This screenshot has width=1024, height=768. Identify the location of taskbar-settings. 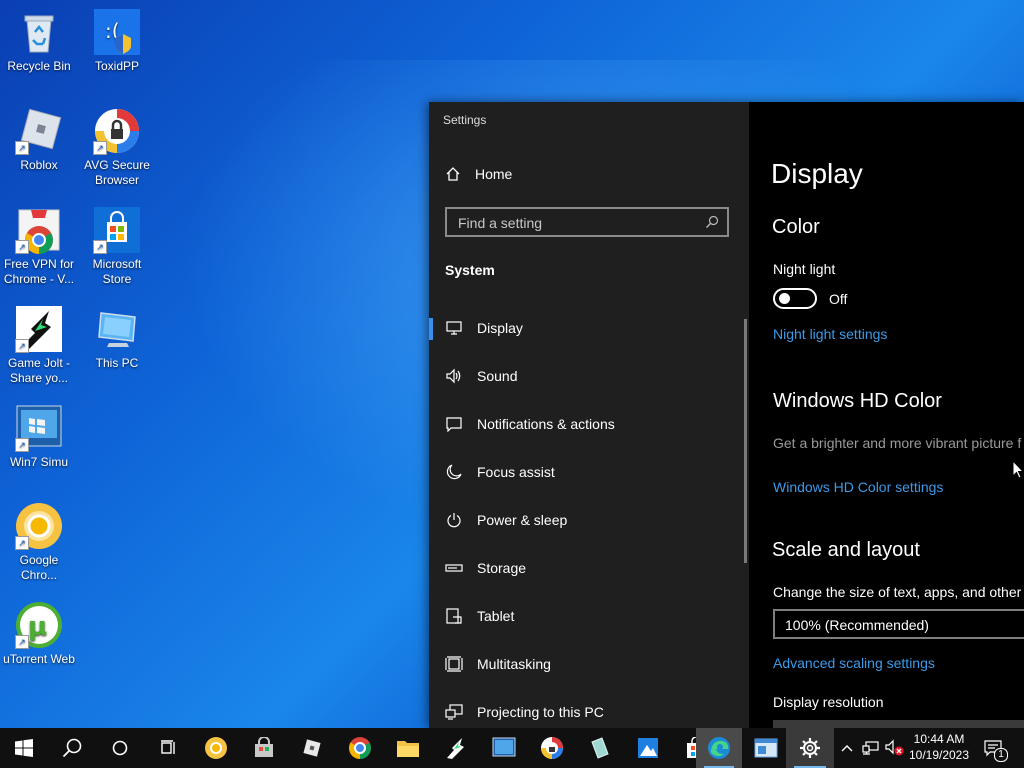
(810, 748).